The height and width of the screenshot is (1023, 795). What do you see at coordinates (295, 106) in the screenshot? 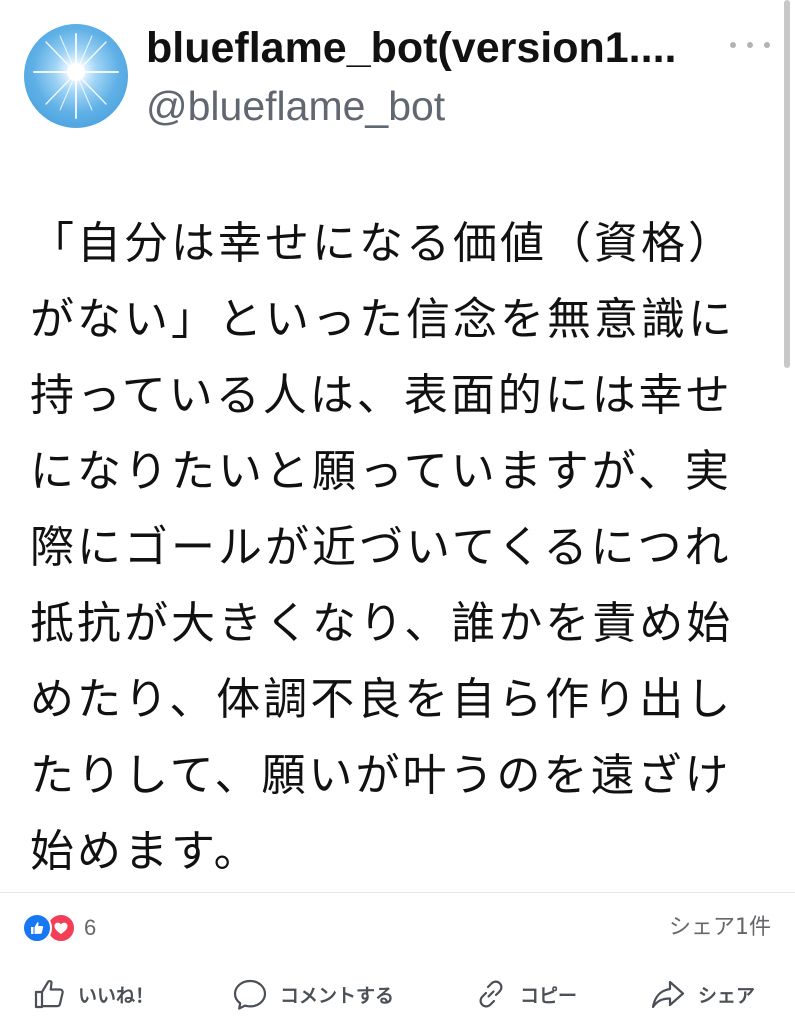
I see `author-handle: @blueflame_bot` at bounding box center [295, 106].